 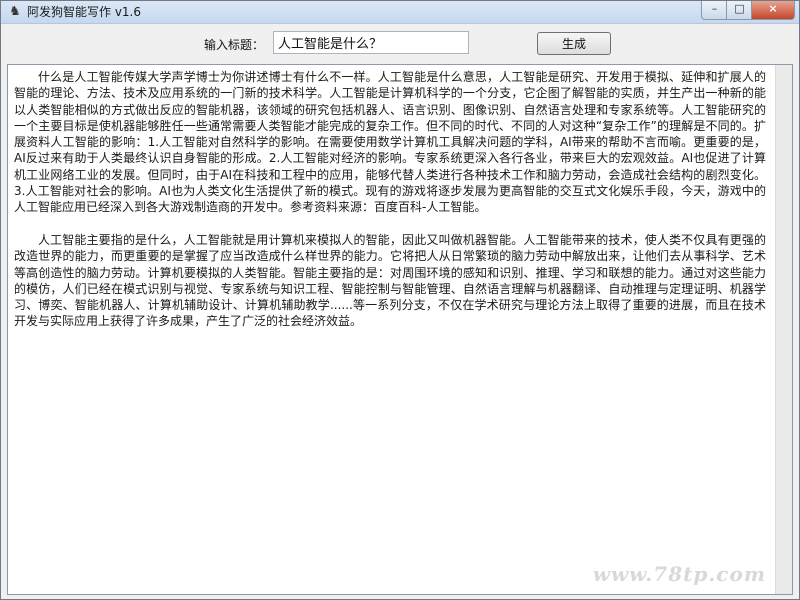 What do you see at coordinates (400, 12) in the screenshot?
I see `title-bar: ♞ 阿发狗智能写作 v1.6 – □ ×` at bounding box center [400, 12].